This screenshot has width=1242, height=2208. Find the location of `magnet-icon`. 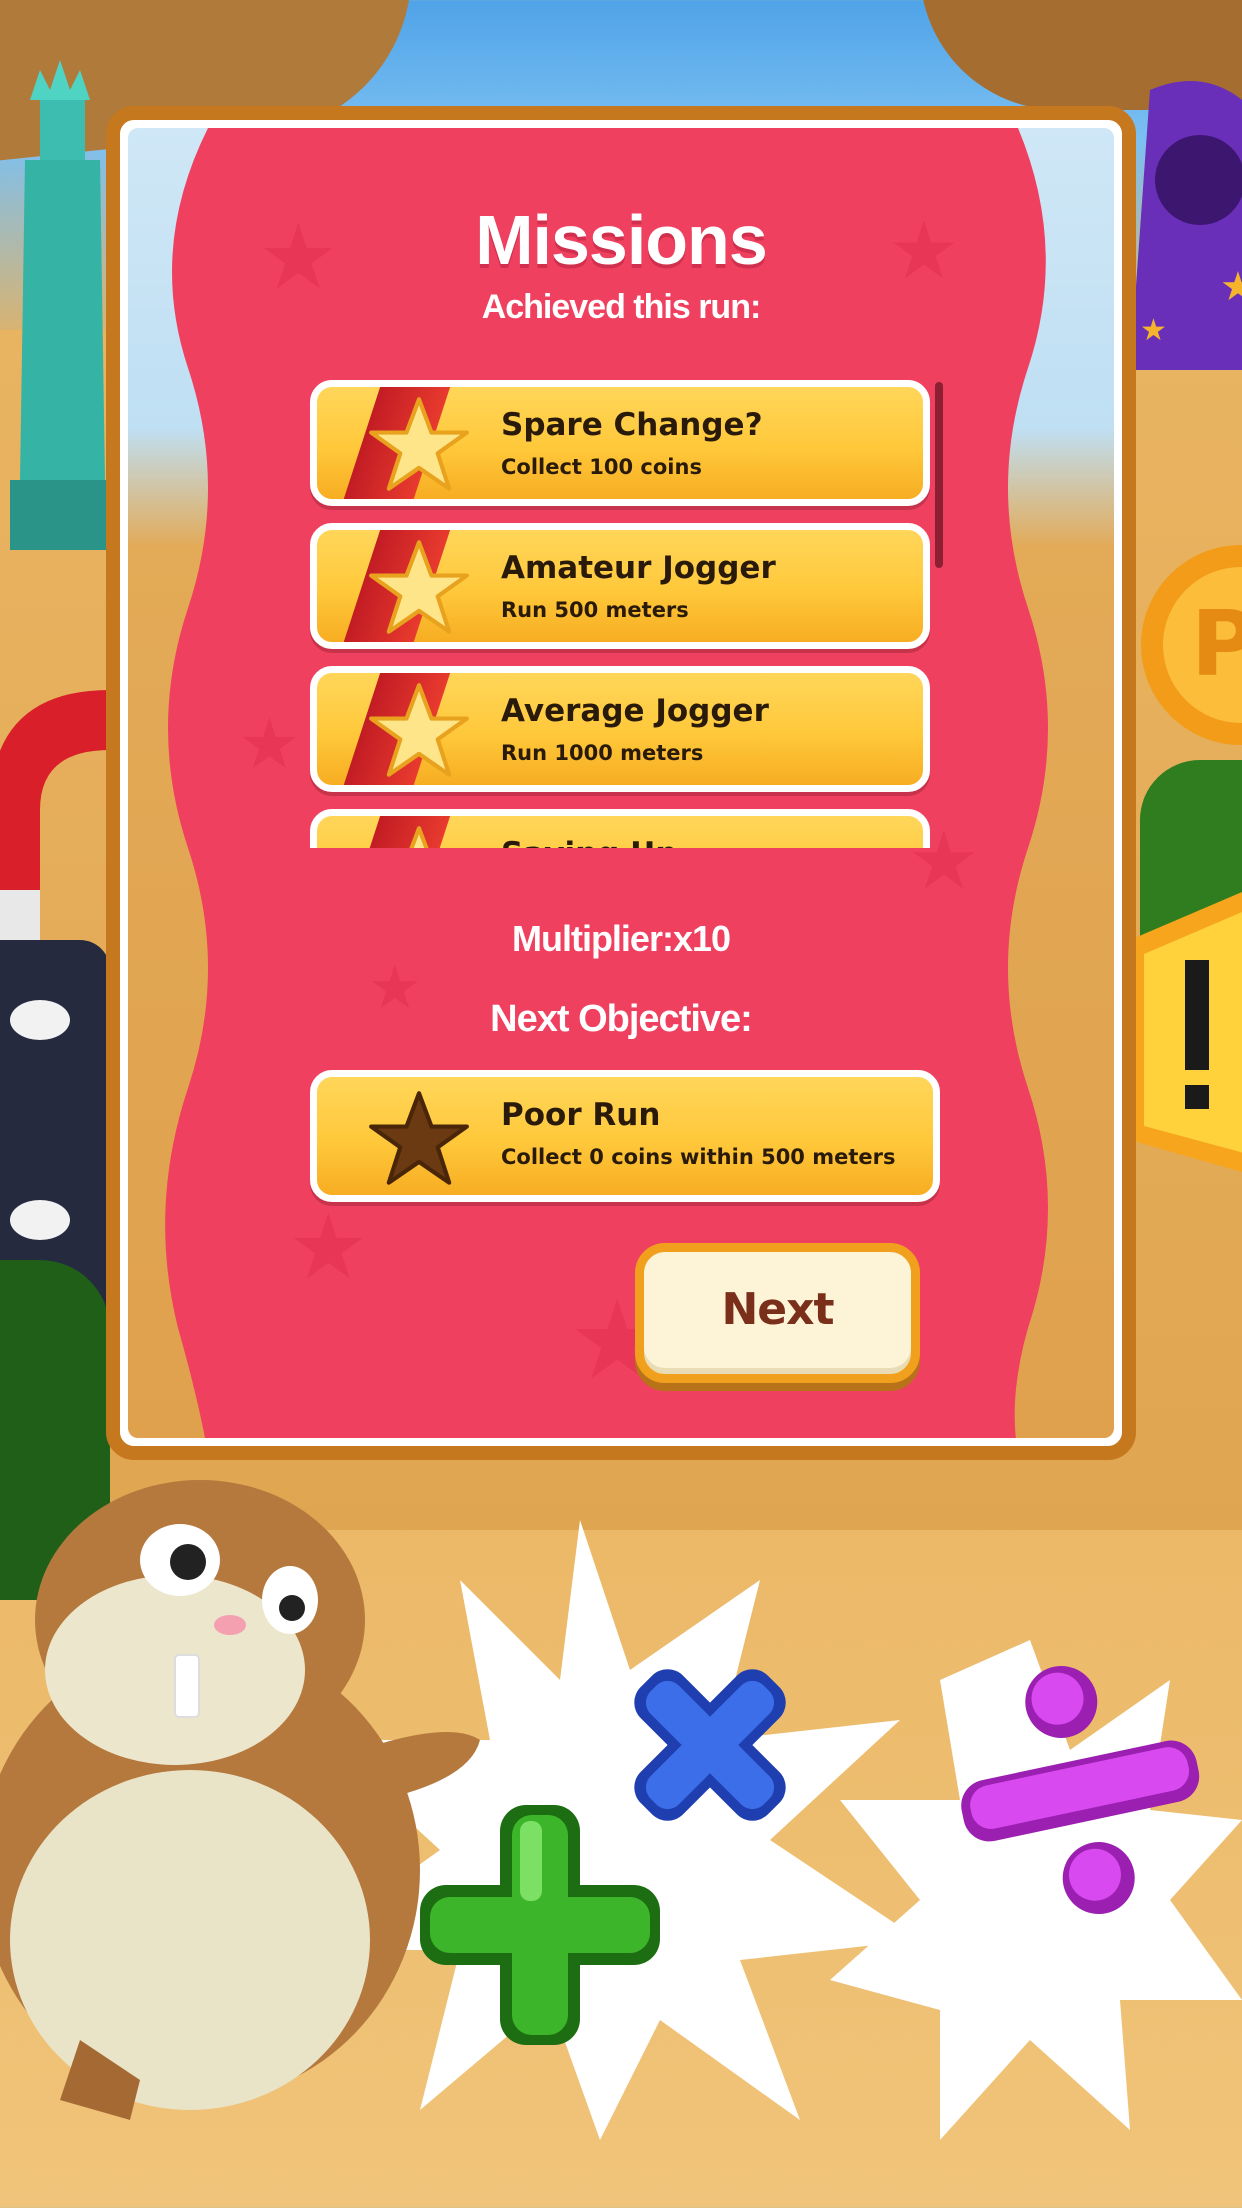

magnet-icon is located at coordinates (55, 820).